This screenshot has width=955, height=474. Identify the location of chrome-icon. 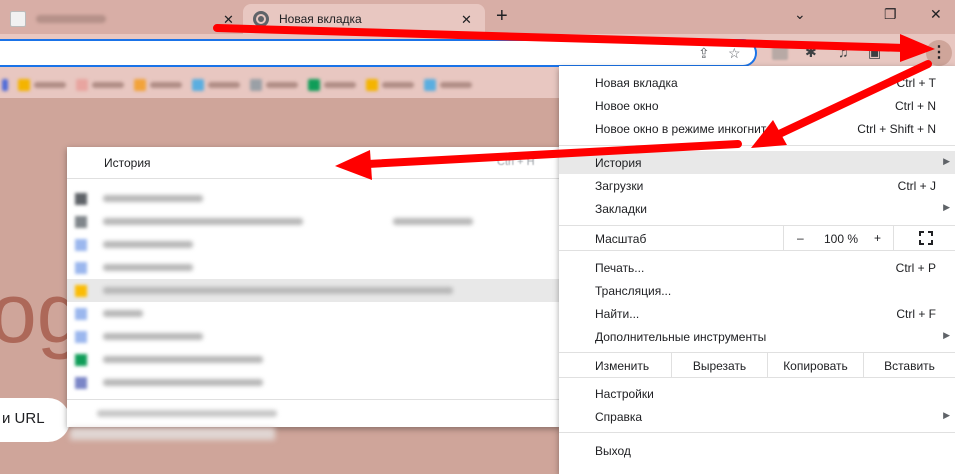
(261, 19).